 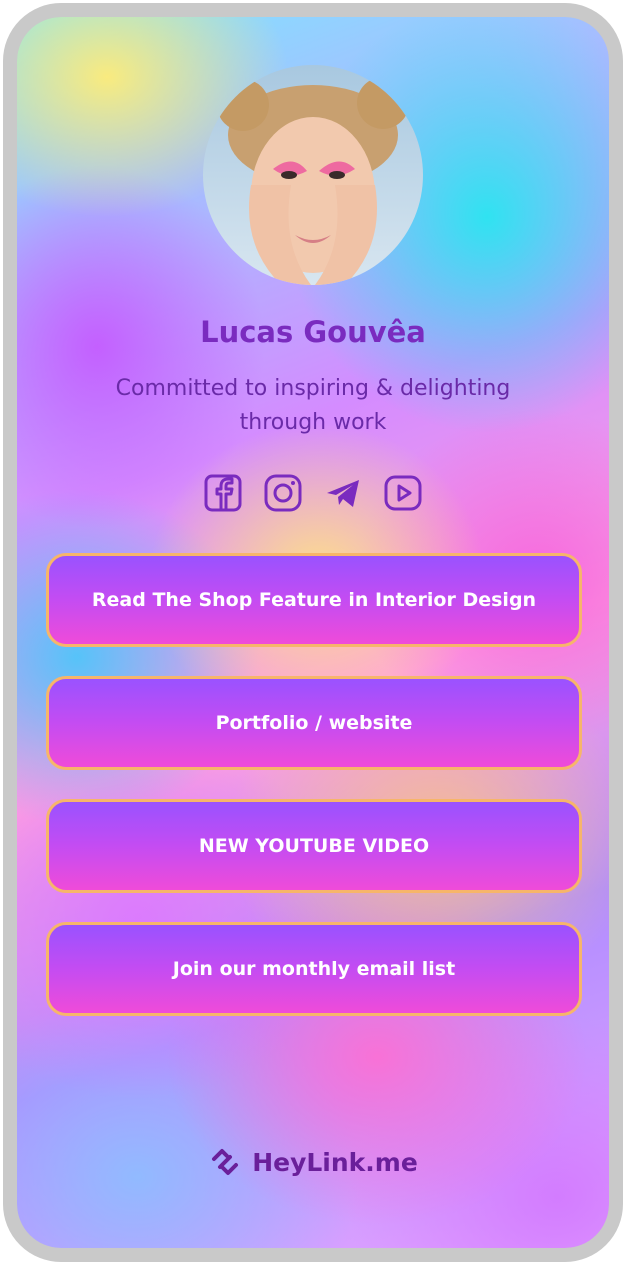 What do you see at coordinates (313, 175) in the screenshot?
I see `avatar` at bounding box center [313, 175].